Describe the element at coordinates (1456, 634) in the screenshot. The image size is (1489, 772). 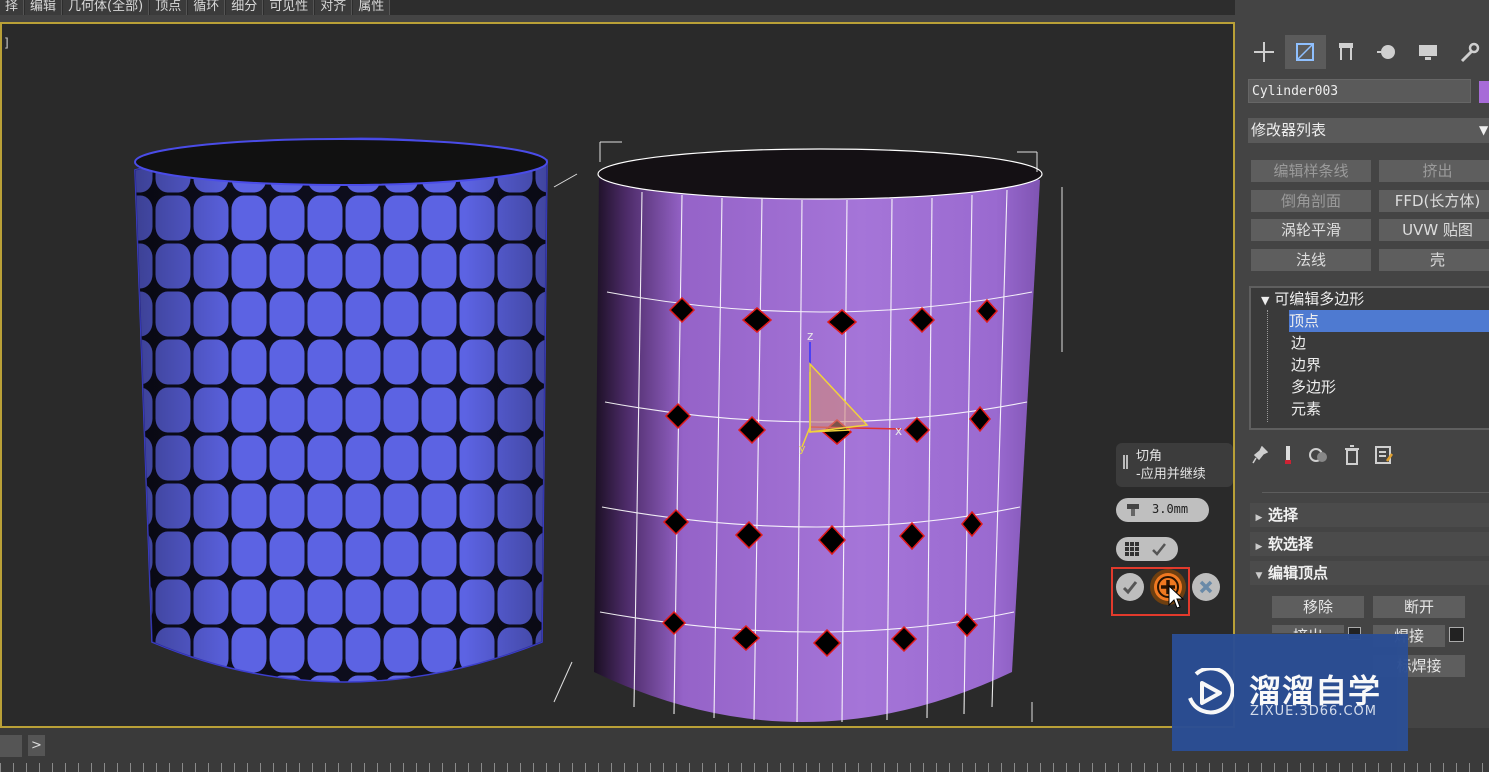
I see `weld-settings-icon` at that location.